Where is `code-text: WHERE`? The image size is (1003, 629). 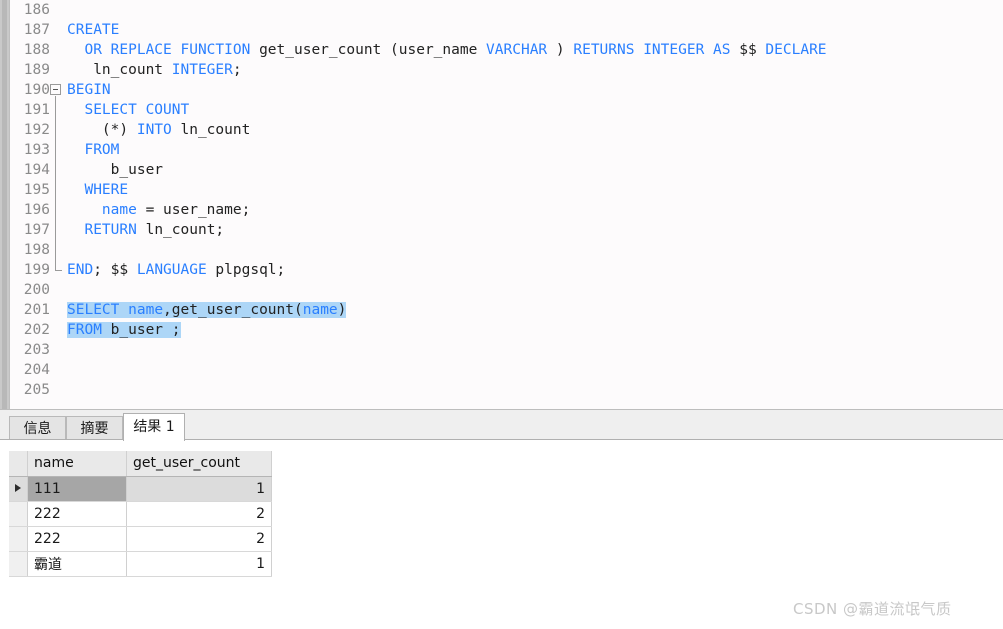 code-text: WHERE is located at coordinates (97, 190).